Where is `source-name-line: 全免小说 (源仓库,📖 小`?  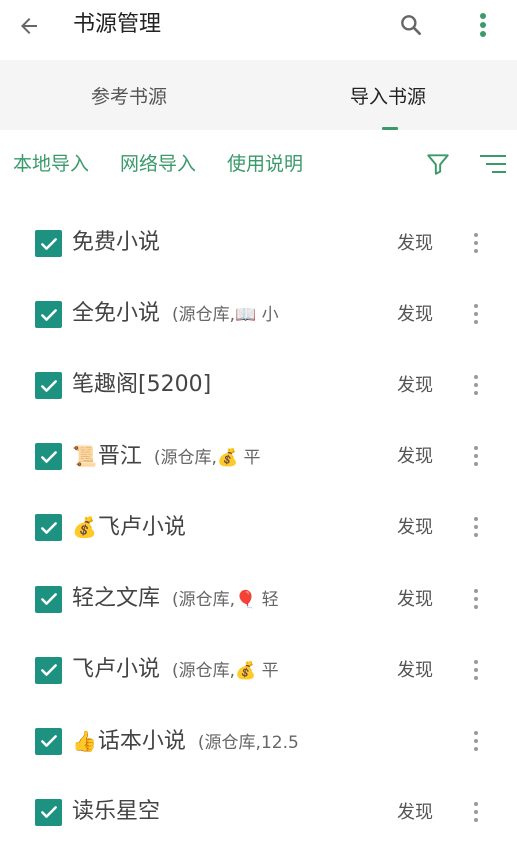 source-name-line: 全免小说 (源仓库,📖 小 is located at coordinates (175, 314).